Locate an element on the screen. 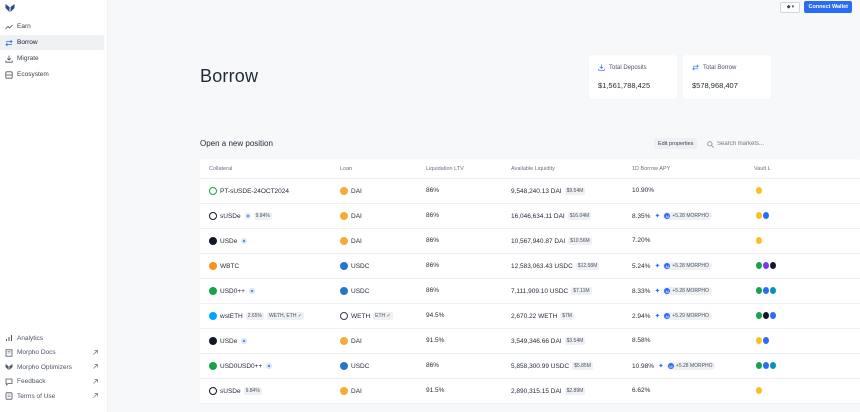 The width and height of the screenshot is (860, 412). liquidity-usd-badge: $7M is located at coordinates (567, 316).